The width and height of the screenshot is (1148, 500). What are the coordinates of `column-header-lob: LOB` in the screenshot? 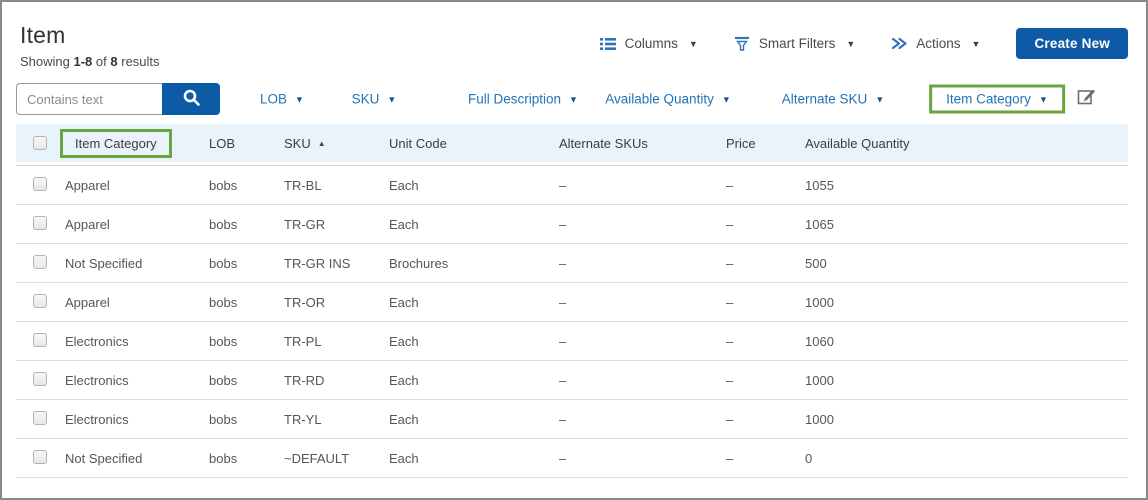 It's located at (244, 143).